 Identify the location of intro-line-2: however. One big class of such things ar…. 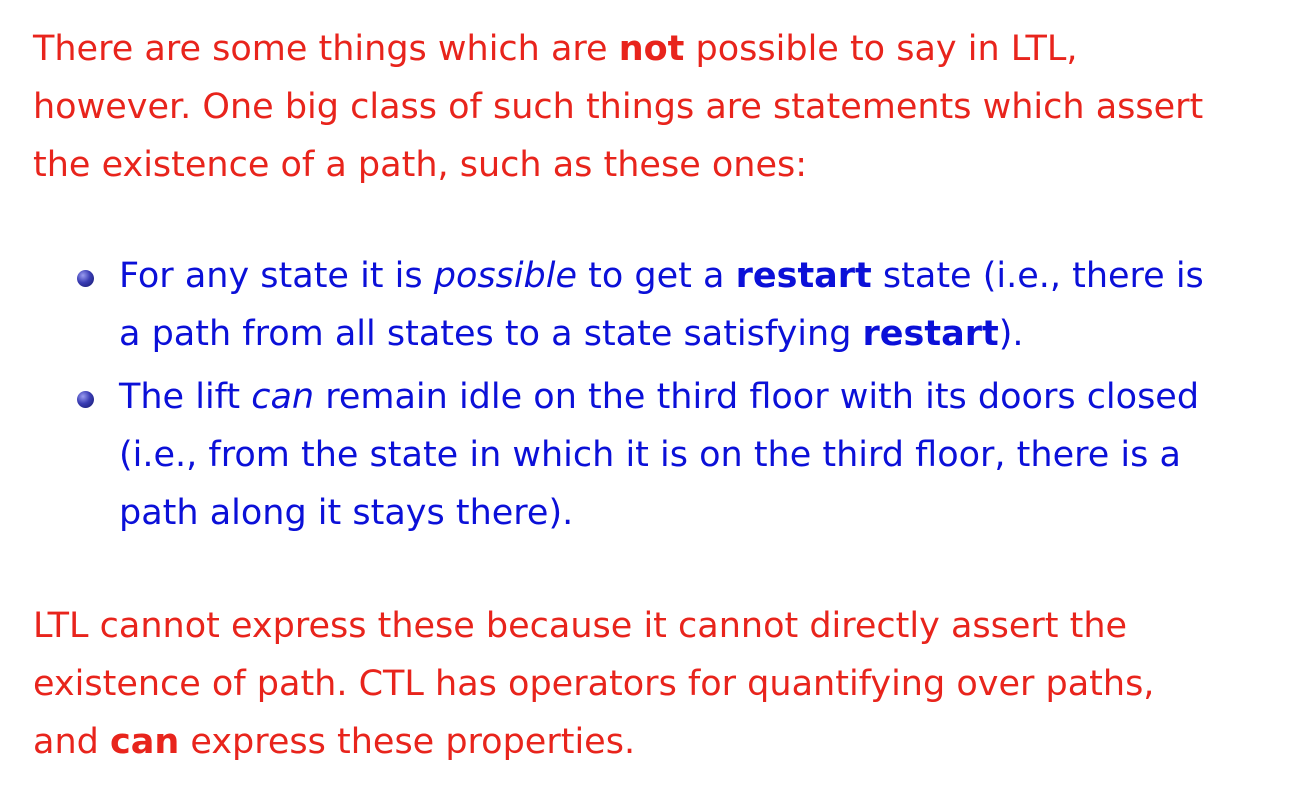
(618, 107).